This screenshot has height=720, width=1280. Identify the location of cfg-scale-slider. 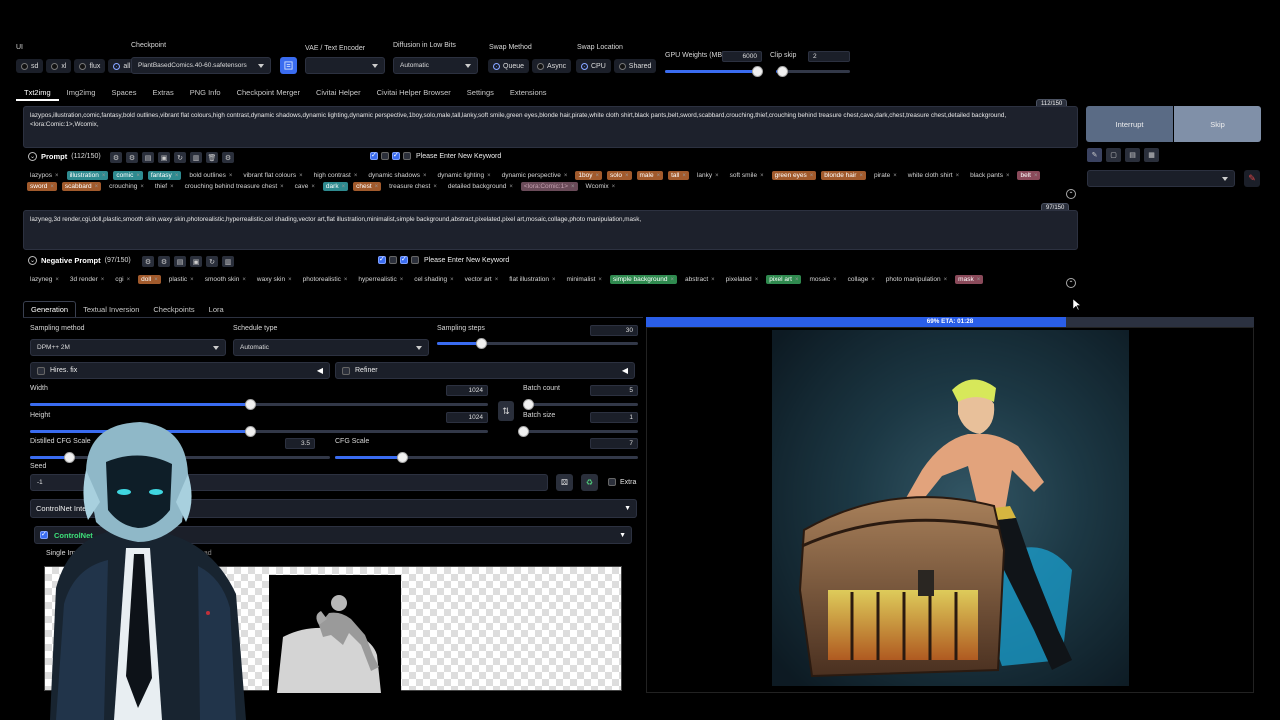
(486, 457).